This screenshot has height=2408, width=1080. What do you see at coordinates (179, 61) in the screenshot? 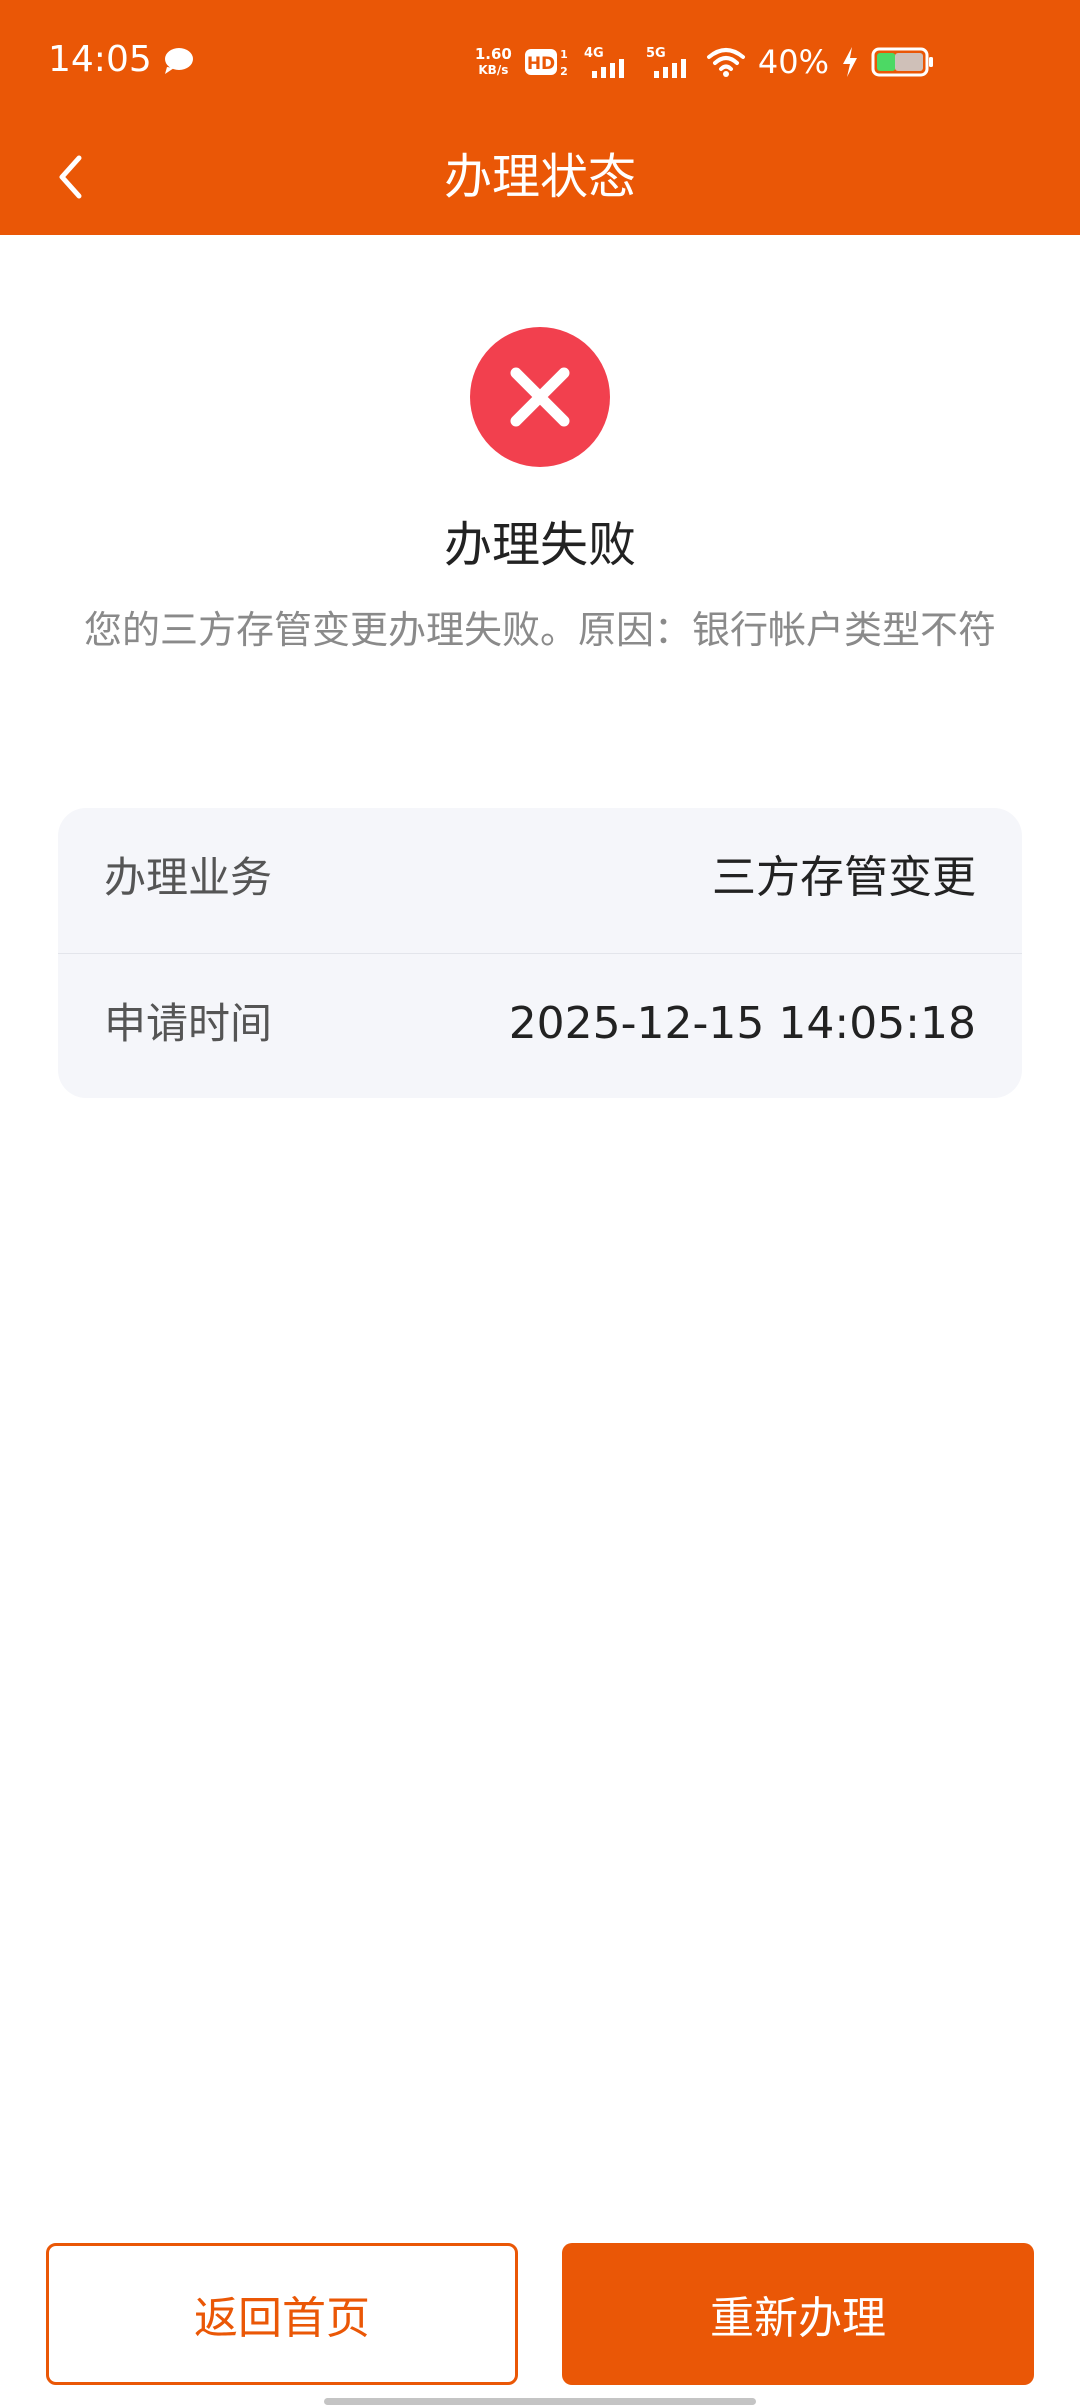
I see `message-icon` at bounding box center [179, 61].